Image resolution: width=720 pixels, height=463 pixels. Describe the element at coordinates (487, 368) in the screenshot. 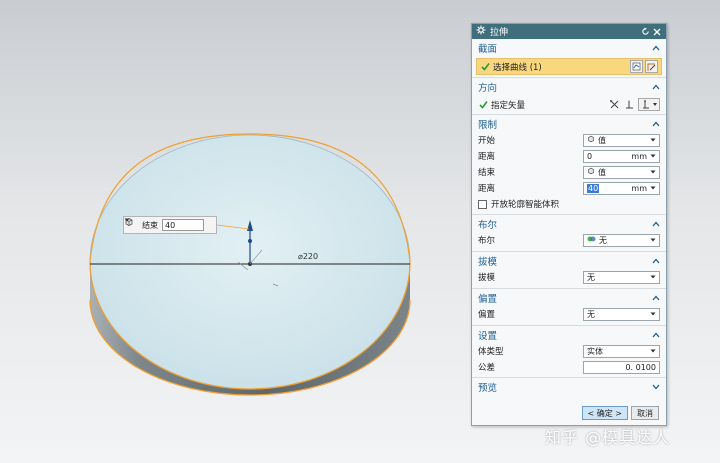

I see `tolerance-label: 公差` at that location.